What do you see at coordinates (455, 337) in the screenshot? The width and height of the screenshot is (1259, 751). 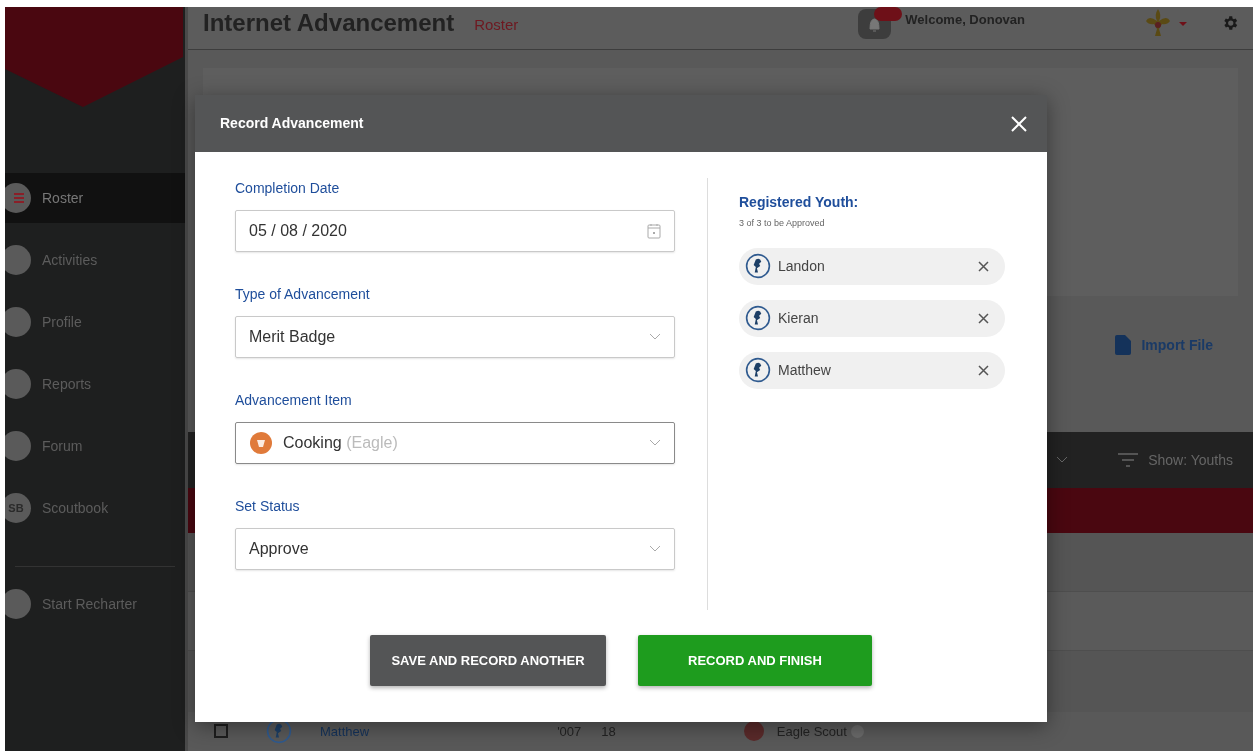 I see `select-field: Merit Badge` at bounding box center [455, 337].